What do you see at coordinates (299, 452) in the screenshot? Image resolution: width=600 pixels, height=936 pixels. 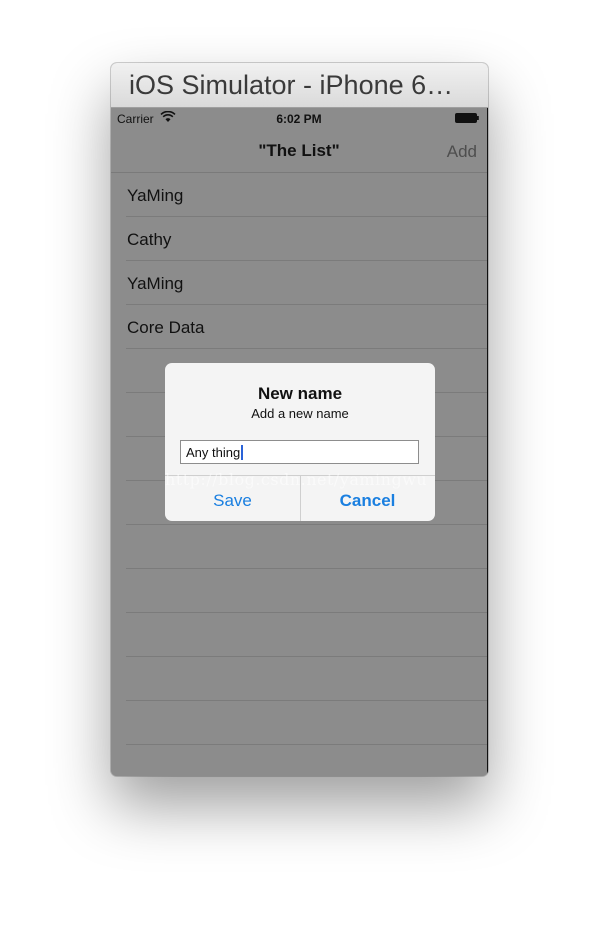 I see `name-input: Any thing` at bounding box center [299, 452].